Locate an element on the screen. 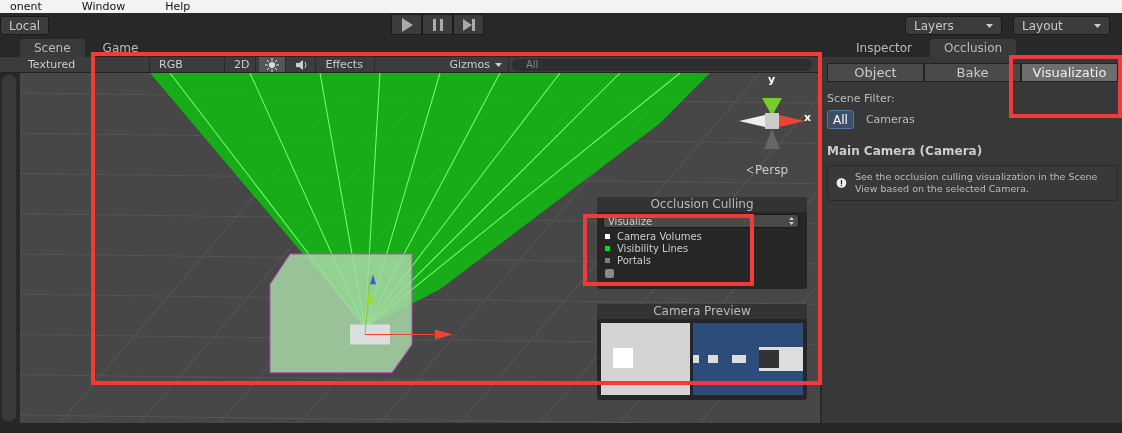  legend-label: Portals is located at coordinates (634, 260).